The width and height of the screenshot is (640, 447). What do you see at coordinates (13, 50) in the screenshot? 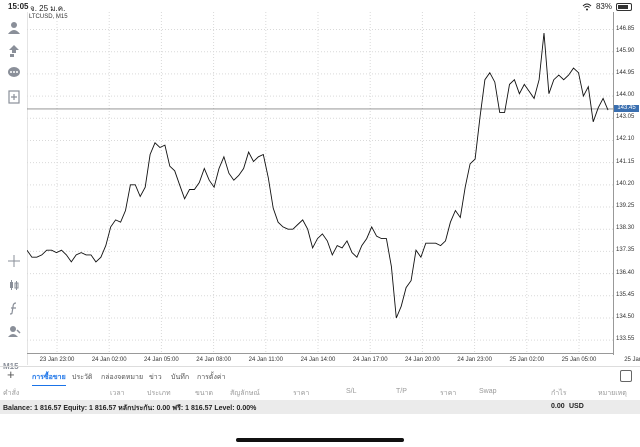
I see `trade-icon` at bounding box center [13, 50].